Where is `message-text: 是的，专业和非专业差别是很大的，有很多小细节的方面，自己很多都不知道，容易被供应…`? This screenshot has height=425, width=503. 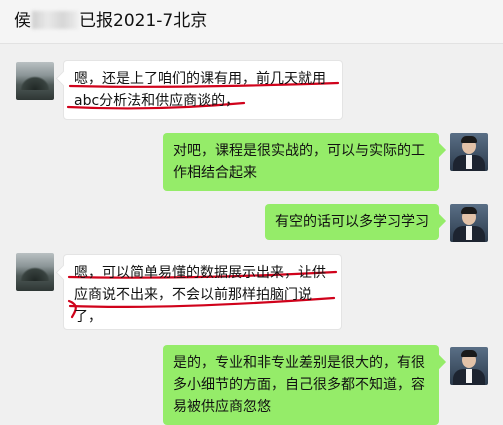
message-text: 是的，专业和非专业差别是很大的，有很多小细节的方面，自己很多都不知道，容易被供应… is located at coordinates (299, 385).